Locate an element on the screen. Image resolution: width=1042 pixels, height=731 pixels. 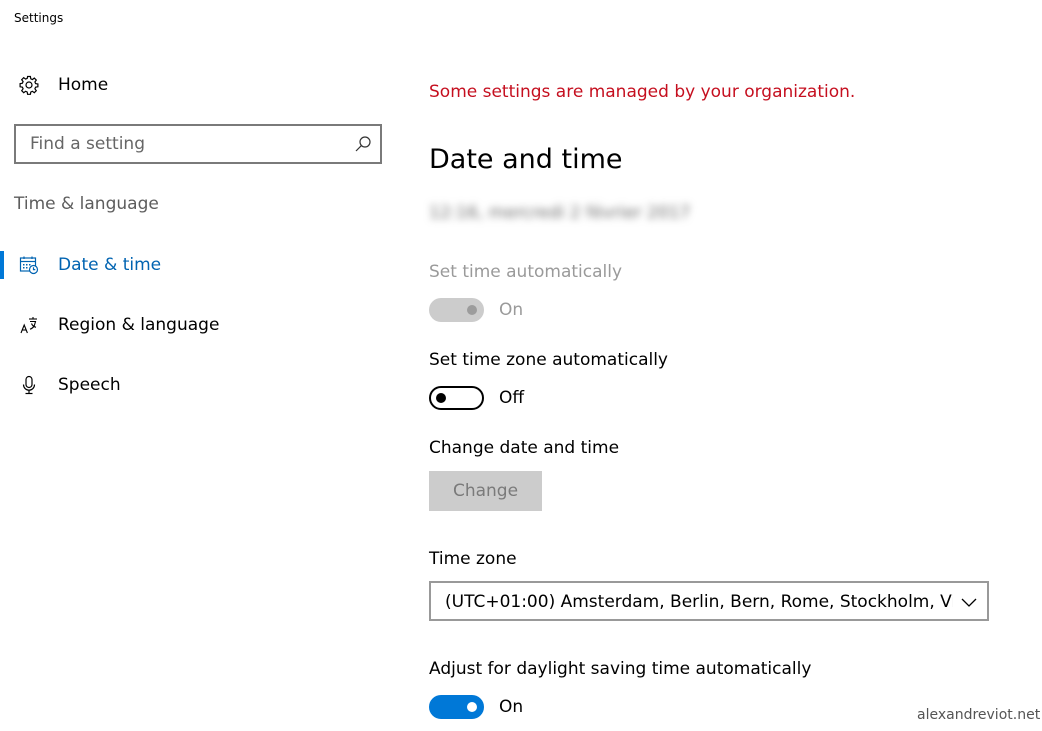
search-box is located at coordinates (198, 144).